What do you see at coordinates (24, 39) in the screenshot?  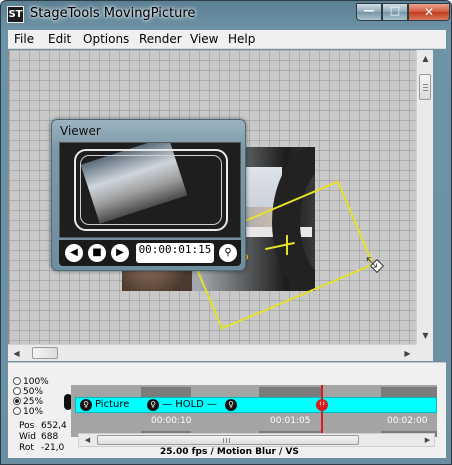 I see `menu-file: File` at bounding box center [24, 39].